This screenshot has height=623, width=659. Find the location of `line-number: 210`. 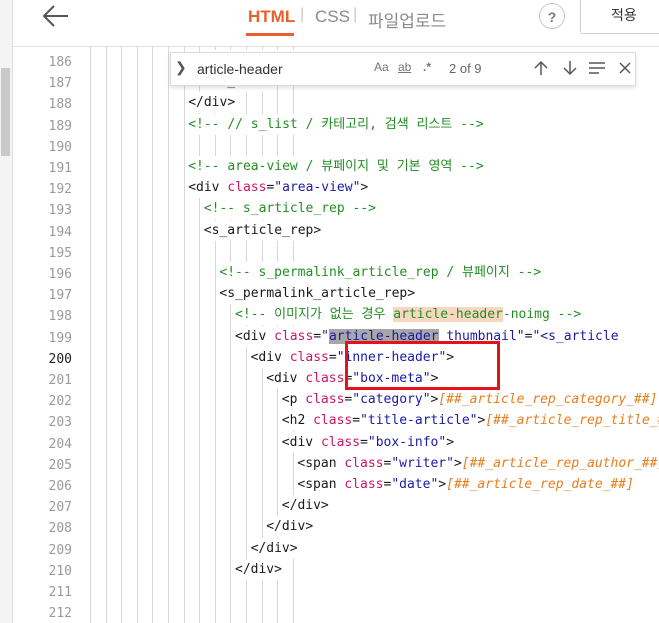

line-number: 210 is located at coordinates (60, 571).